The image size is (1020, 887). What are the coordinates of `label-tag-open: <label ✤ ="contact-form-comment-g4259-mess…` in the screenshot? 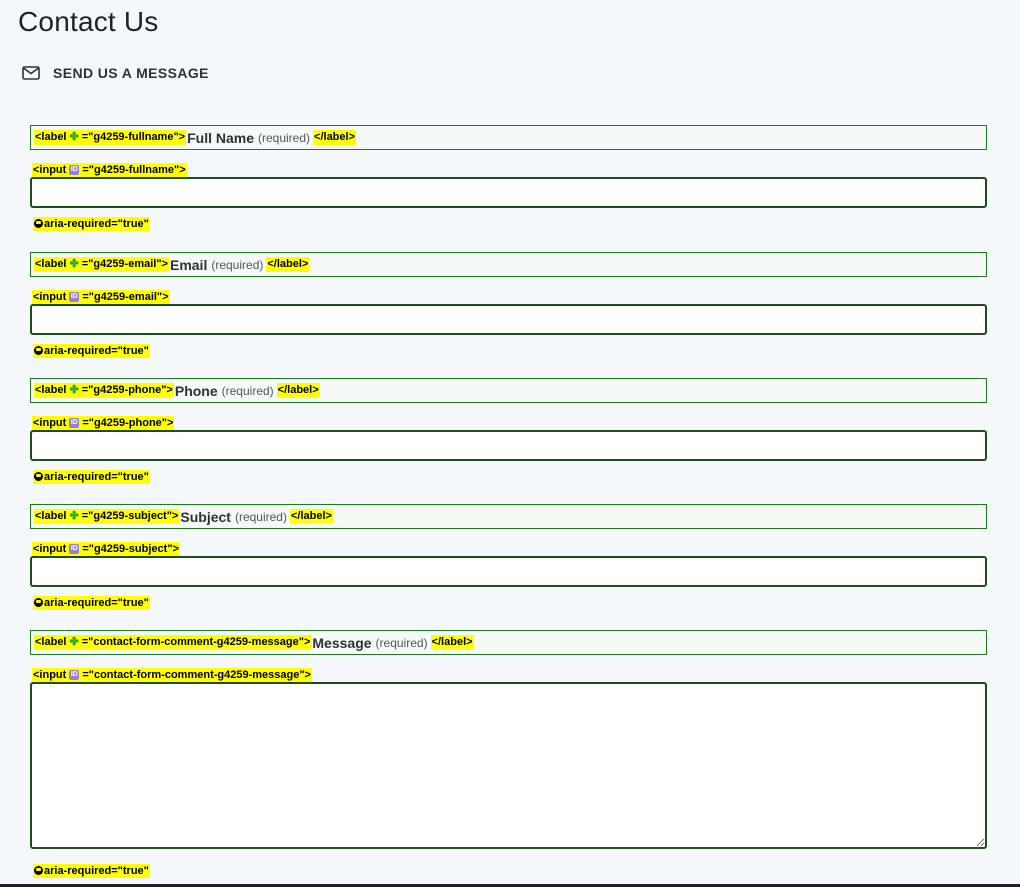 It's located at (173, 642).